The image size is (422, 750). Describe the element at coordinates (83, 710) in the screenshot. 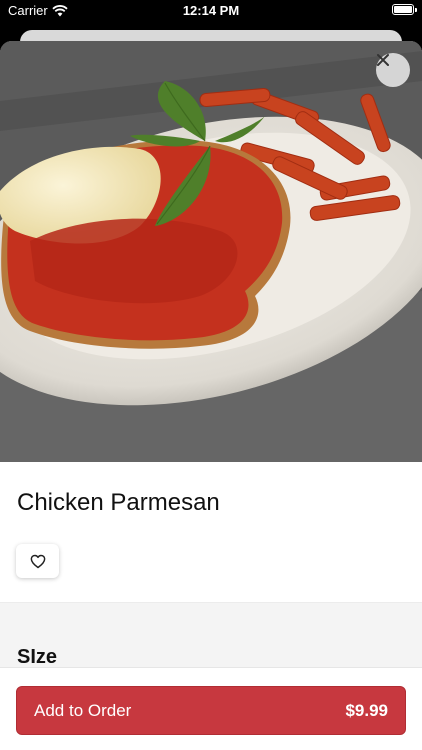

I see `add-to-order-label: Add to Order` at that location.